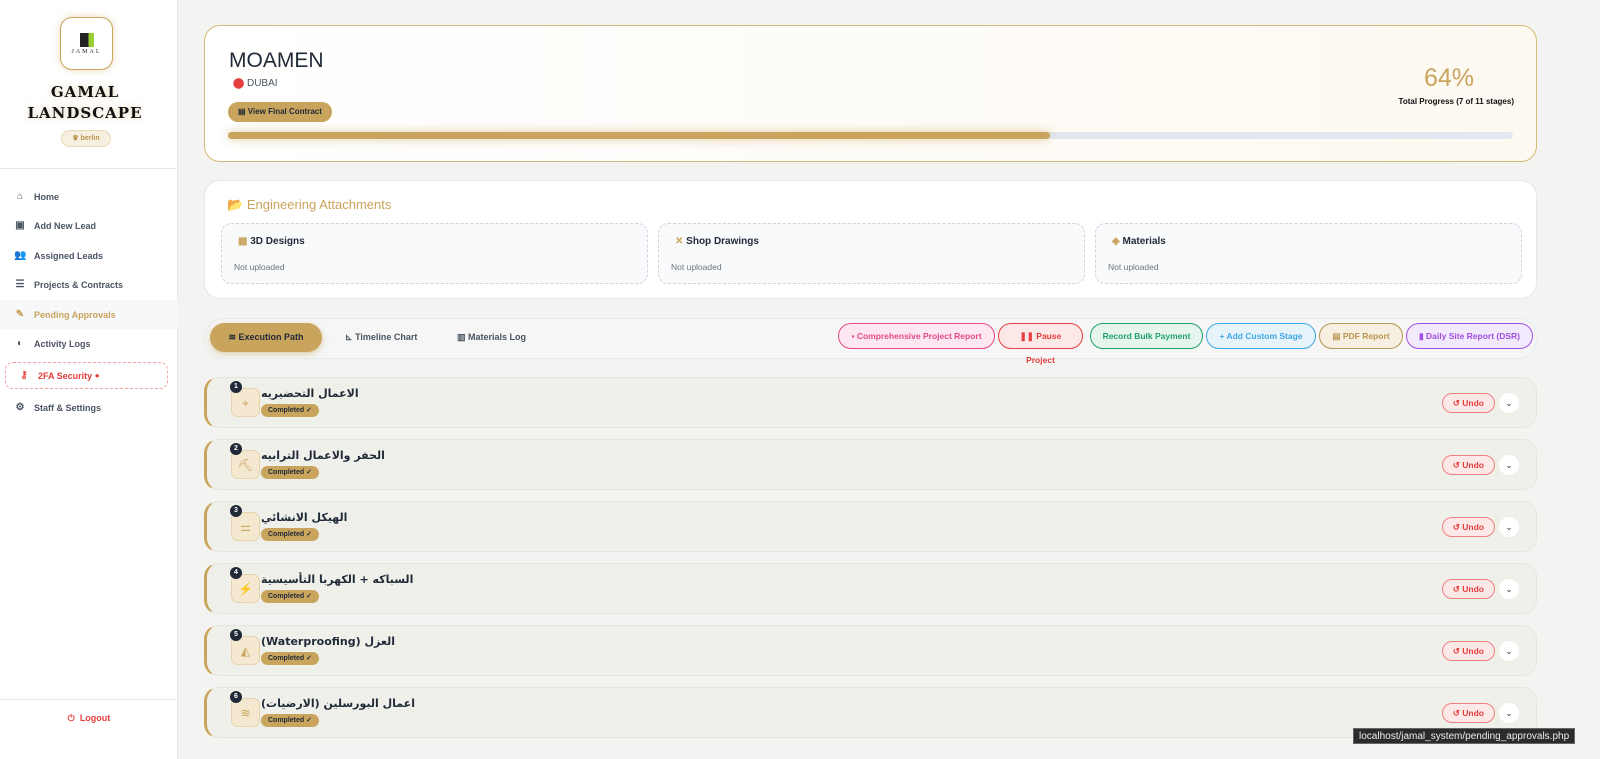 The image size is (1600, 759). Describe the element at coordinates (235, 204) in the screenshot. I see `folder-open-icon: 📂` at that location.